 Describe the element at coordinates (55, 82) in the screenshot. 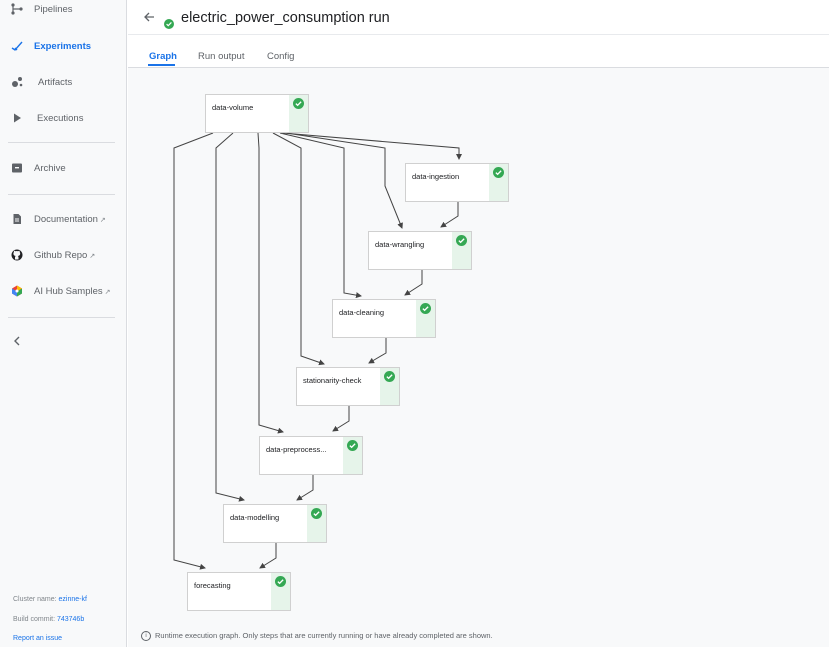

I see `sidebar-item-label: Artifacts` at that location.